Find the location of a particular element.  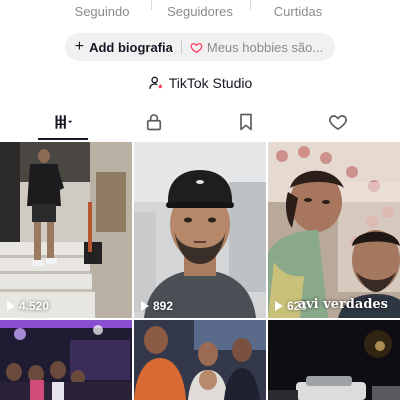

tab-private is located at coordinates (154, 122).